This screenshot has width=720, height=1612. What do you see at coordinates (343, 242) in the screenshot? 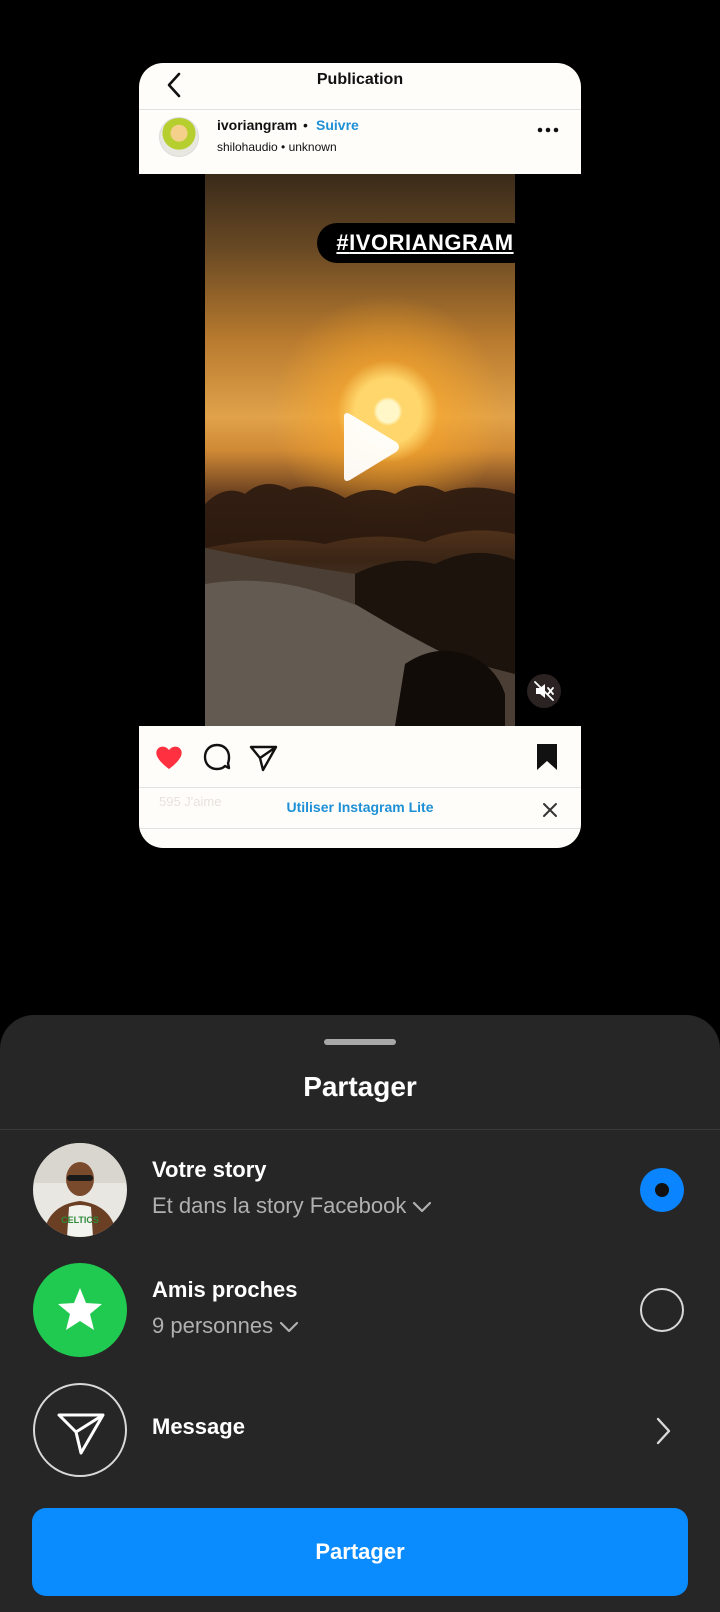
I see `hashtag-hash: #` at bounding box center [343, 242].